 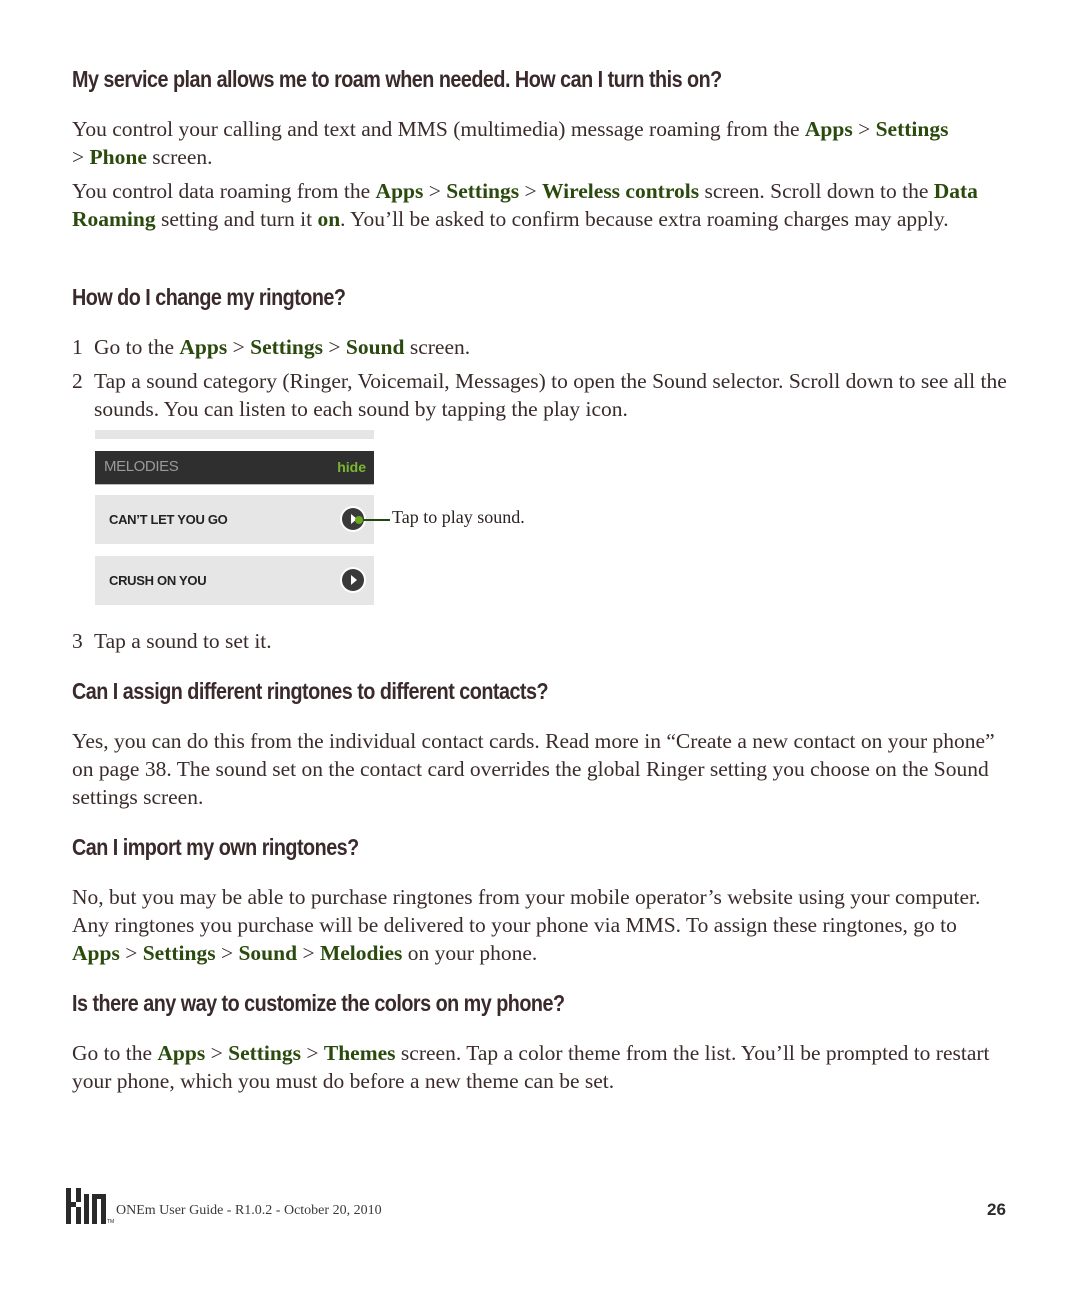 What do you see at coordinates (236, 219) in the screenshot?
I see `text: setting and turn it` at bounding box center [236, 219].